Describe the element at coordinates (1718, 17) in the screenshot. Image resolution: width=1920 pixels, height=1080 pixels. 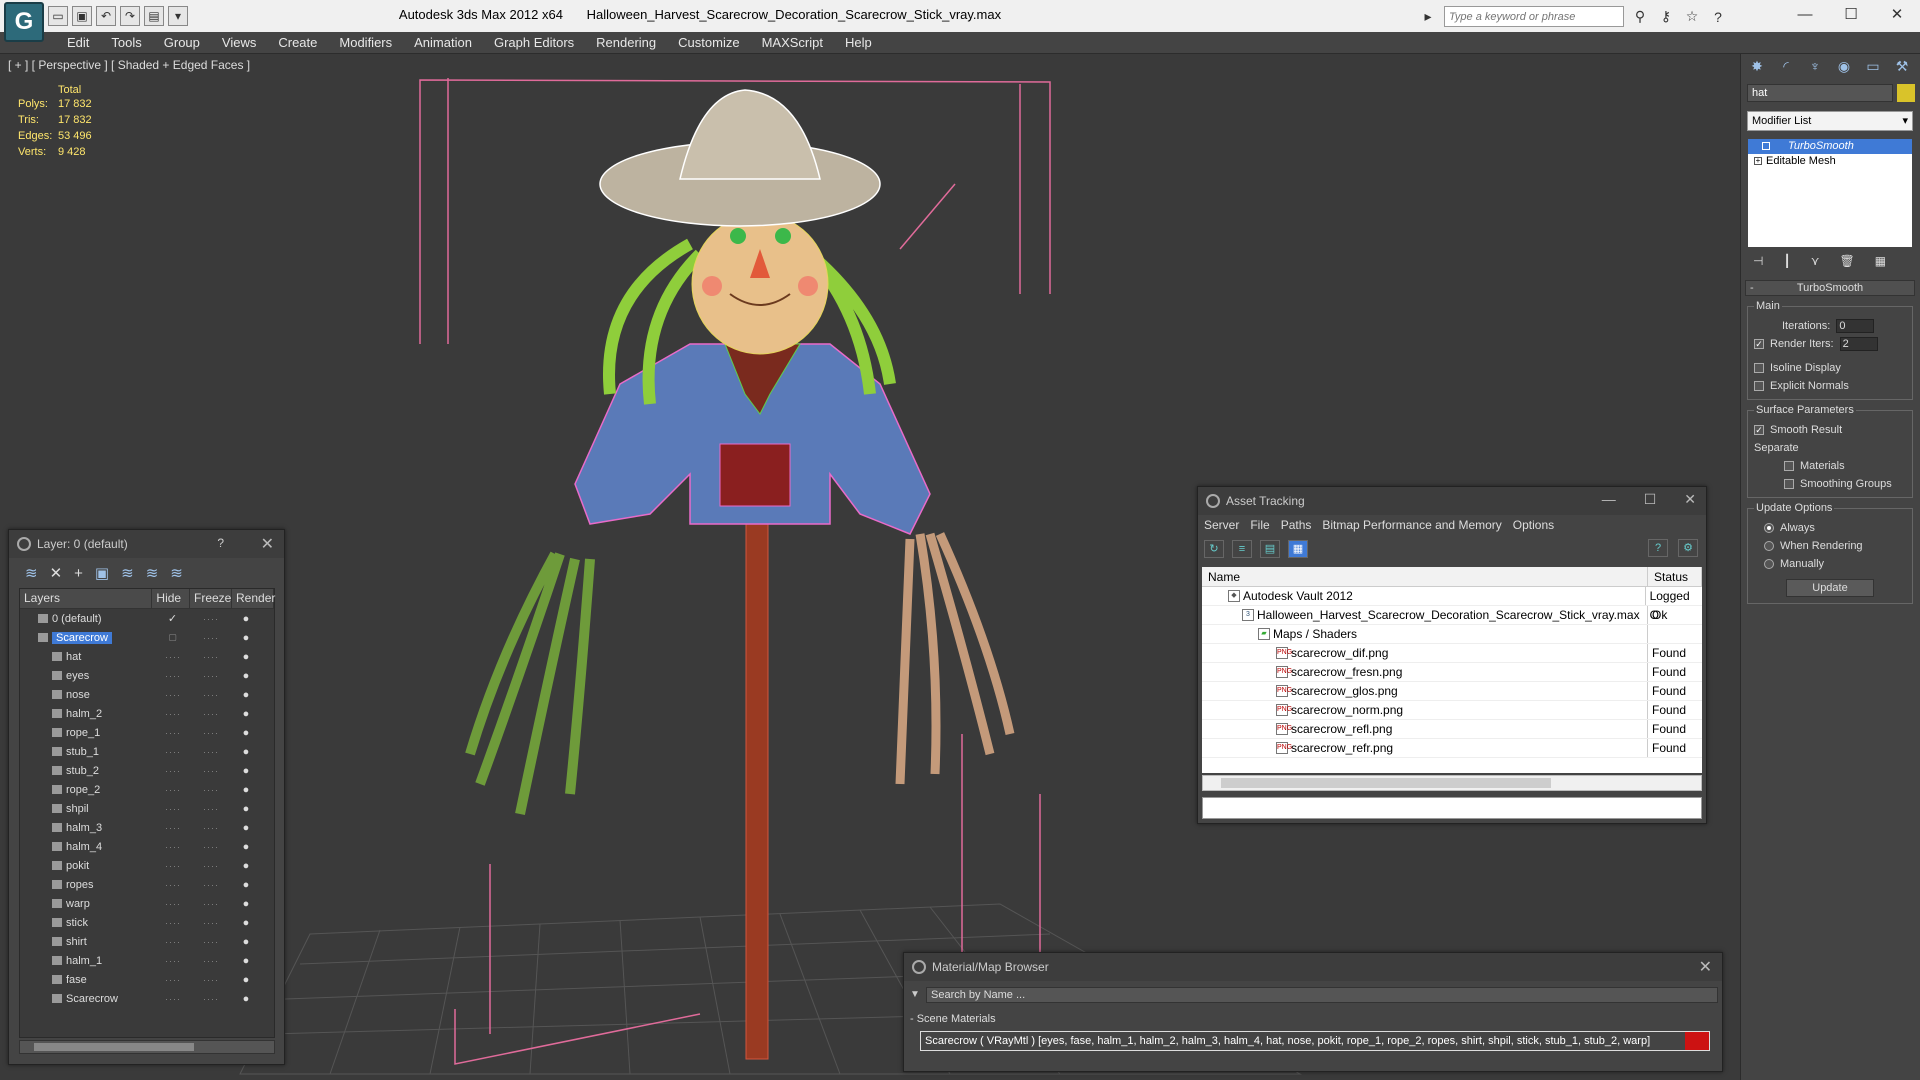
I see `help-icon: ?` at that location.